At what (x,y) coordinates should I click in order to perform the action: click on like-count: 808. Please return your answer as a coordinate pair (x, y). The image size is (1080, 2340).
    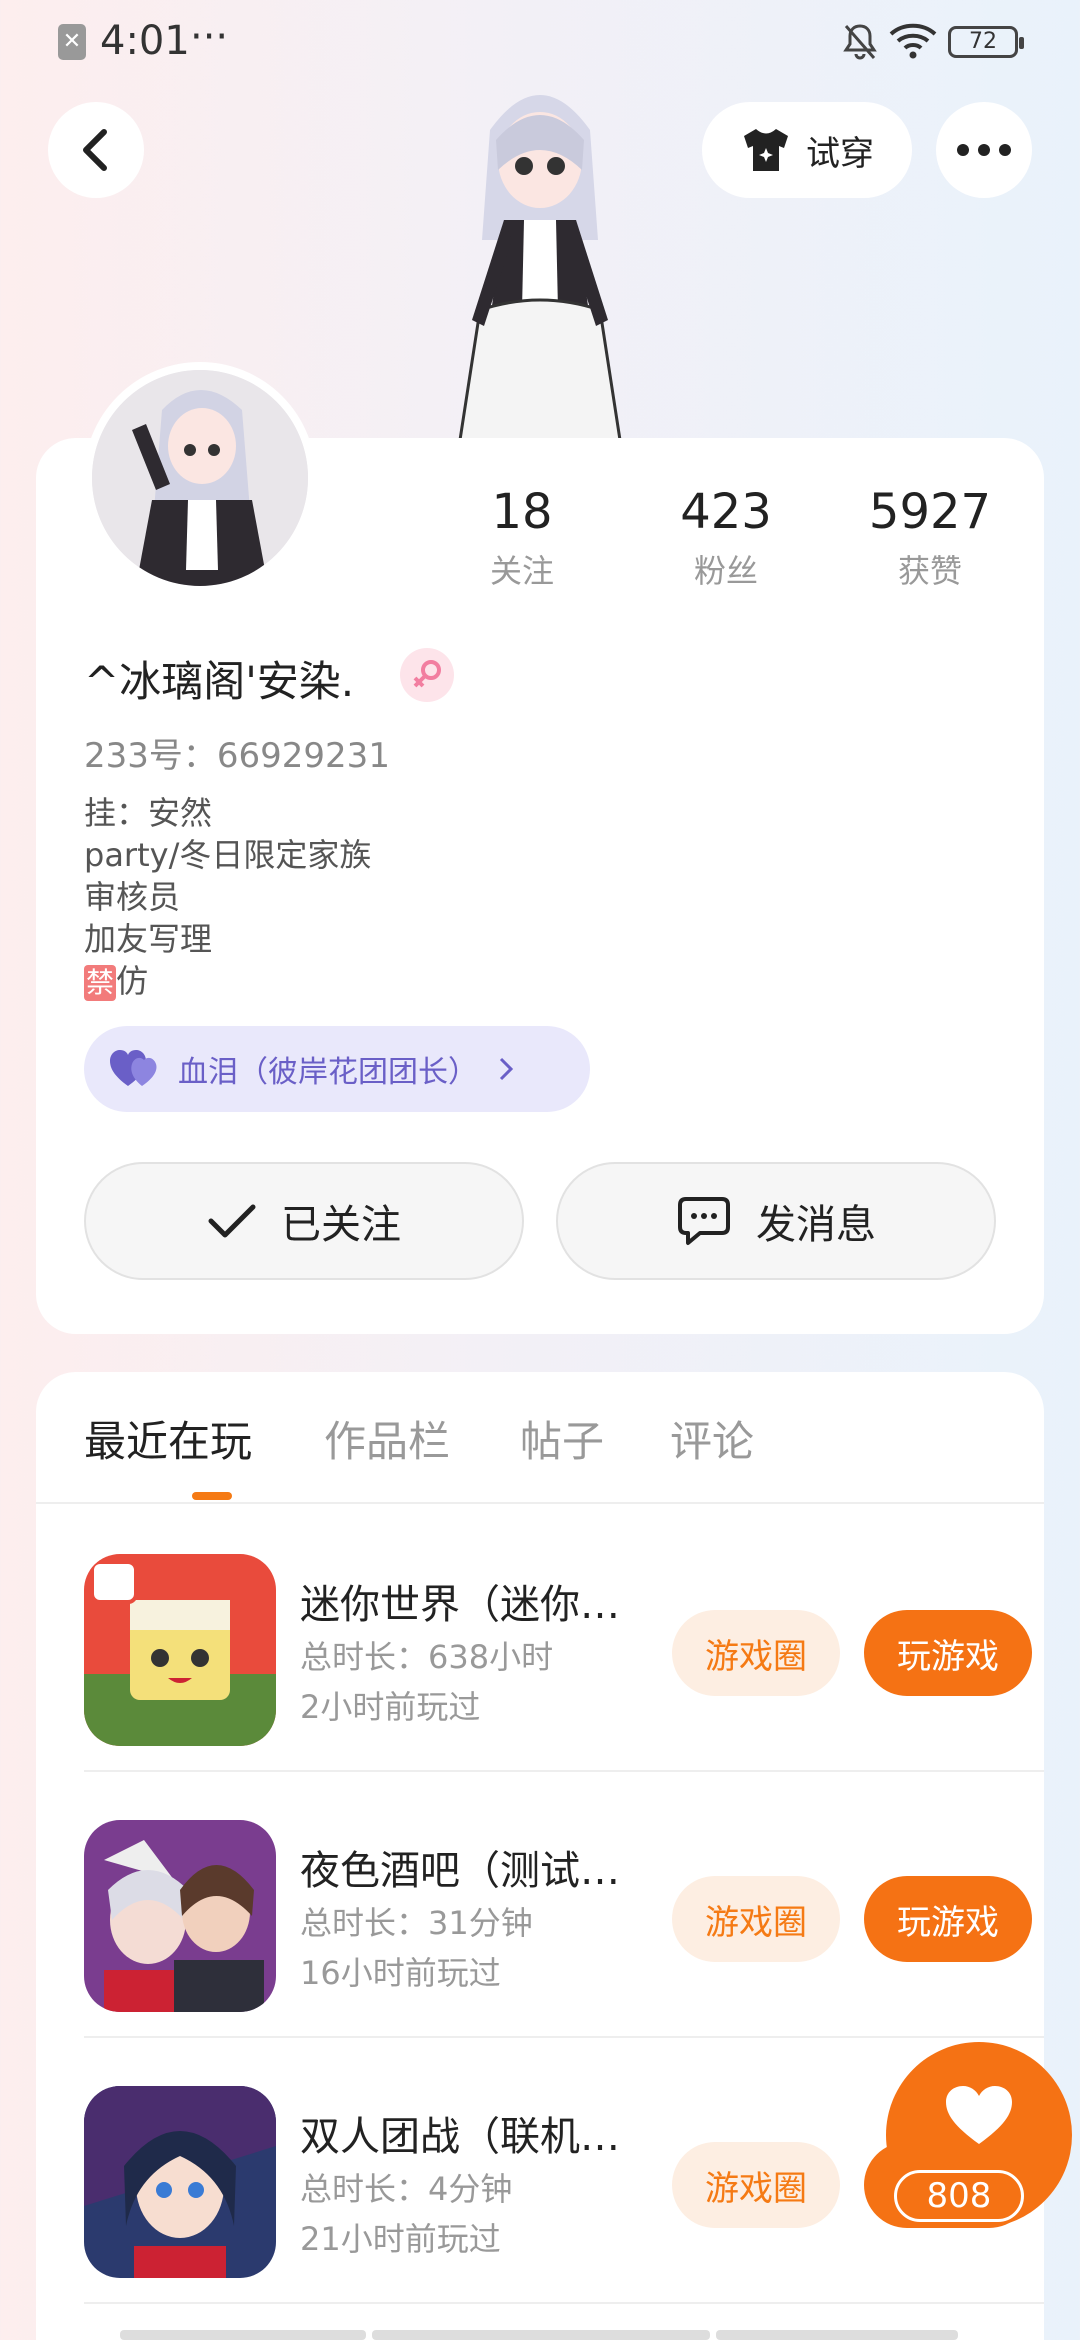
    Looking at the image, I should click on (959, 2196).